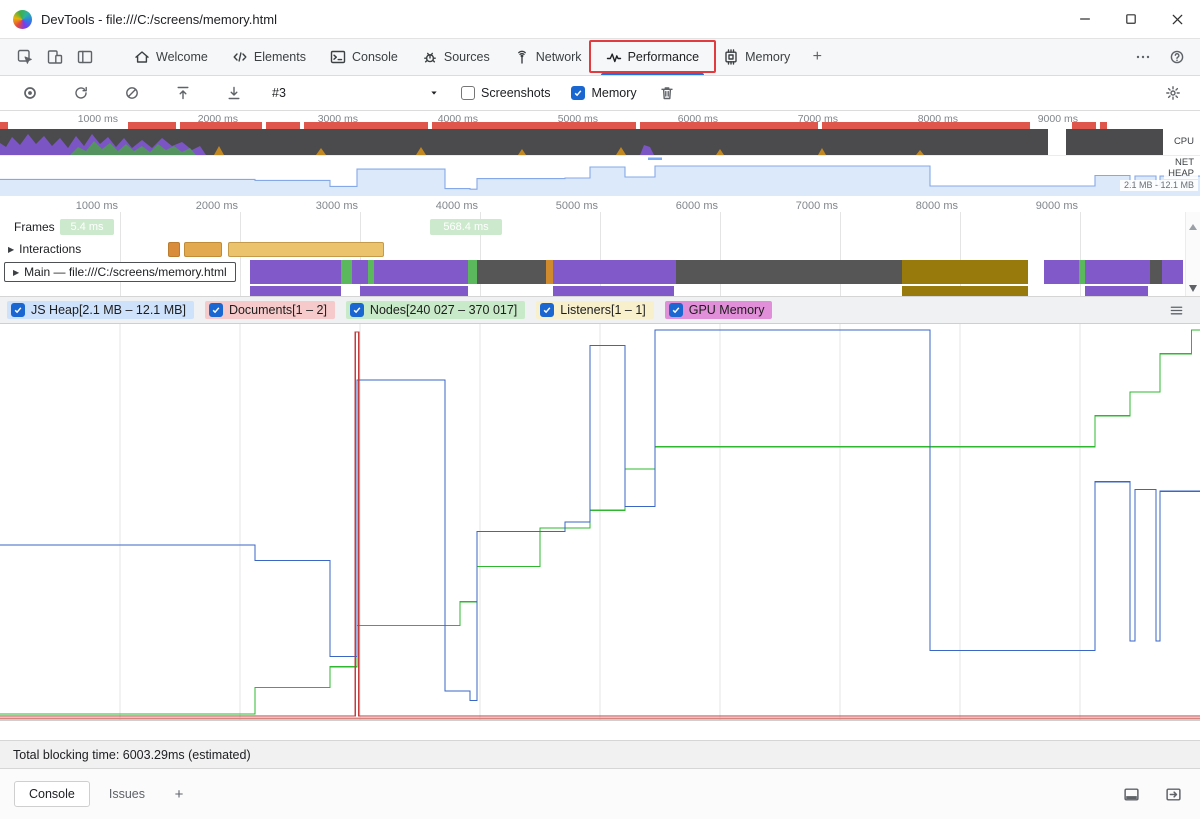  What do you see at coordinates (1193, 227) in the screenshot?
I see `scroll-up-icon` at bounding box center [1193, 227].